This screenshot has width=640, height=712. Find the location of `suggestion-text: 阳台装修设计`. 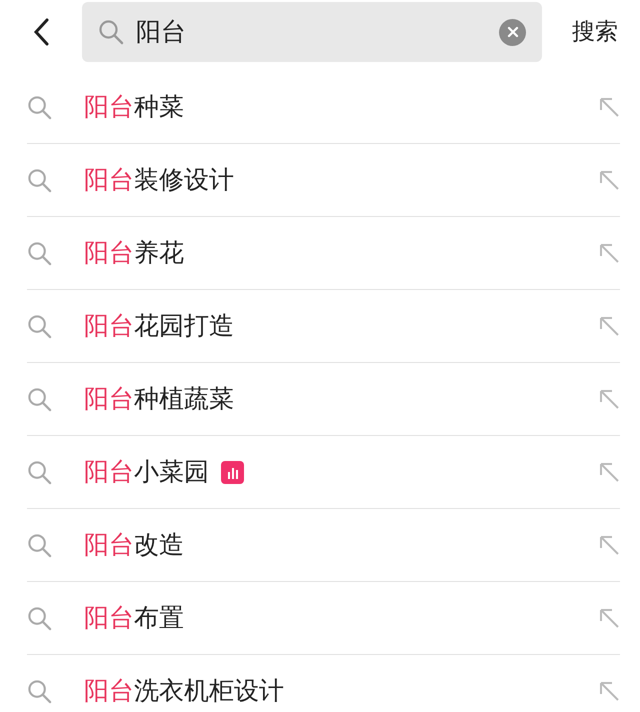

suggestion-text: 阳台装修设计 is located at coordinates (159, 180).